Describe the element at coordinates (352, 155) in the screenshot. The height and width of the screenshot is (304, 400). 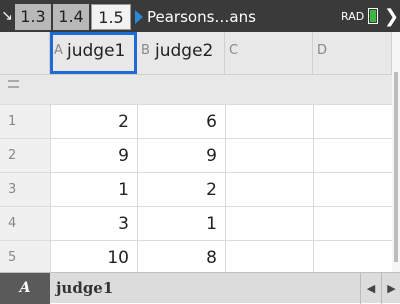
I see `cell-d2` at that location.